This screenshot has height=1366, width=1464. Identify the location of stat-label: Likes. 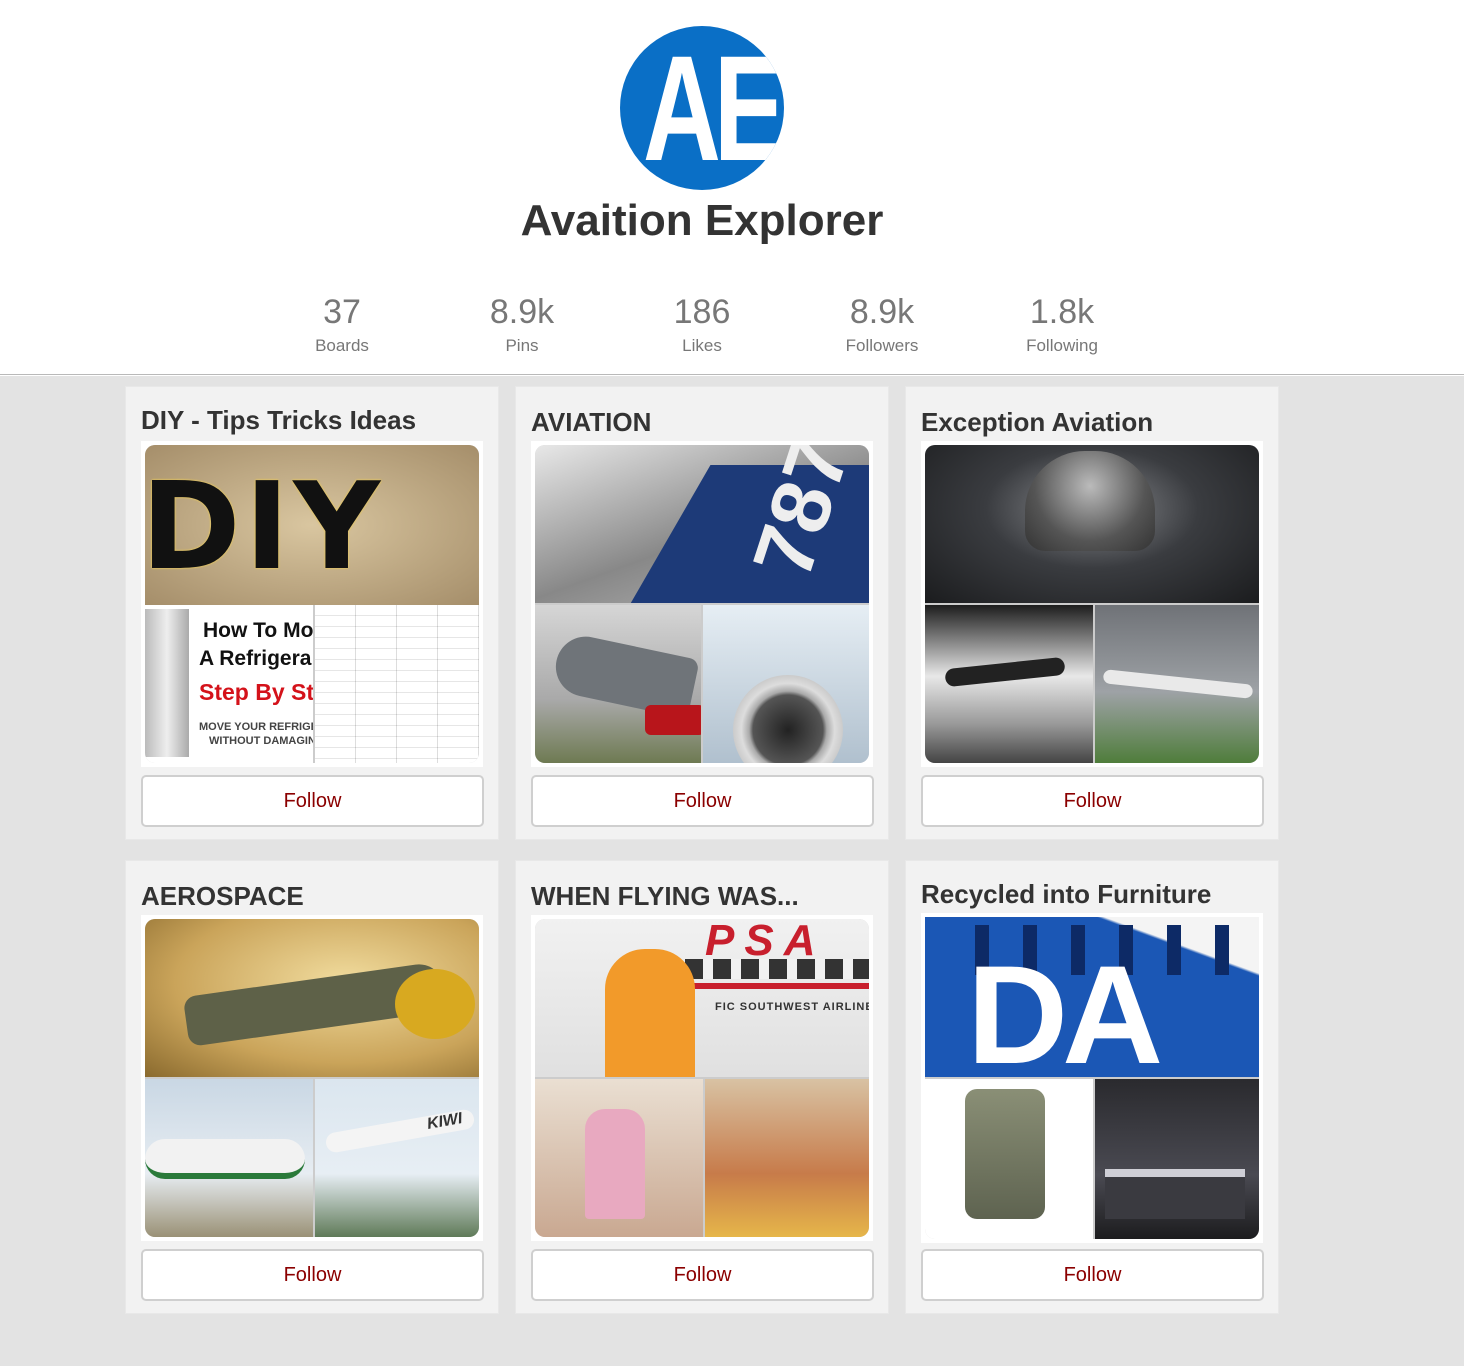
(702, 345).